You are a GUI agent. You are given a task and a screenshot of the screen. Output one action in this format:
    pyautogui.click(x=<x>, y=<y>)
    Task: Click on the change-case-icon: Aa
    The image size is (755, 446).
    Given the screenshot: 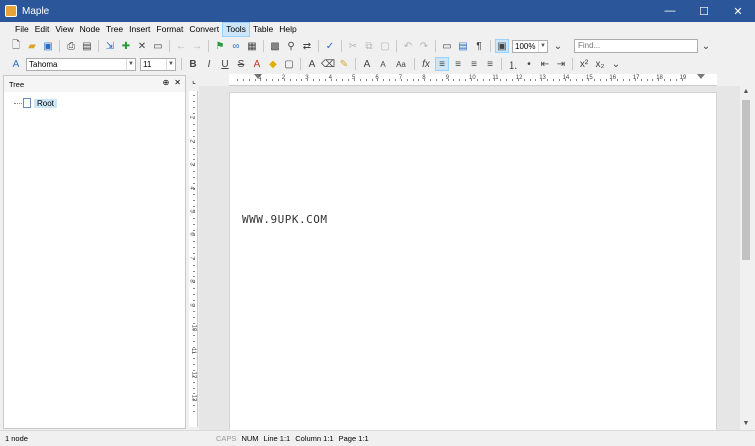 What is the action you would take?
    pyautogui.click(x=401, y=64)
    